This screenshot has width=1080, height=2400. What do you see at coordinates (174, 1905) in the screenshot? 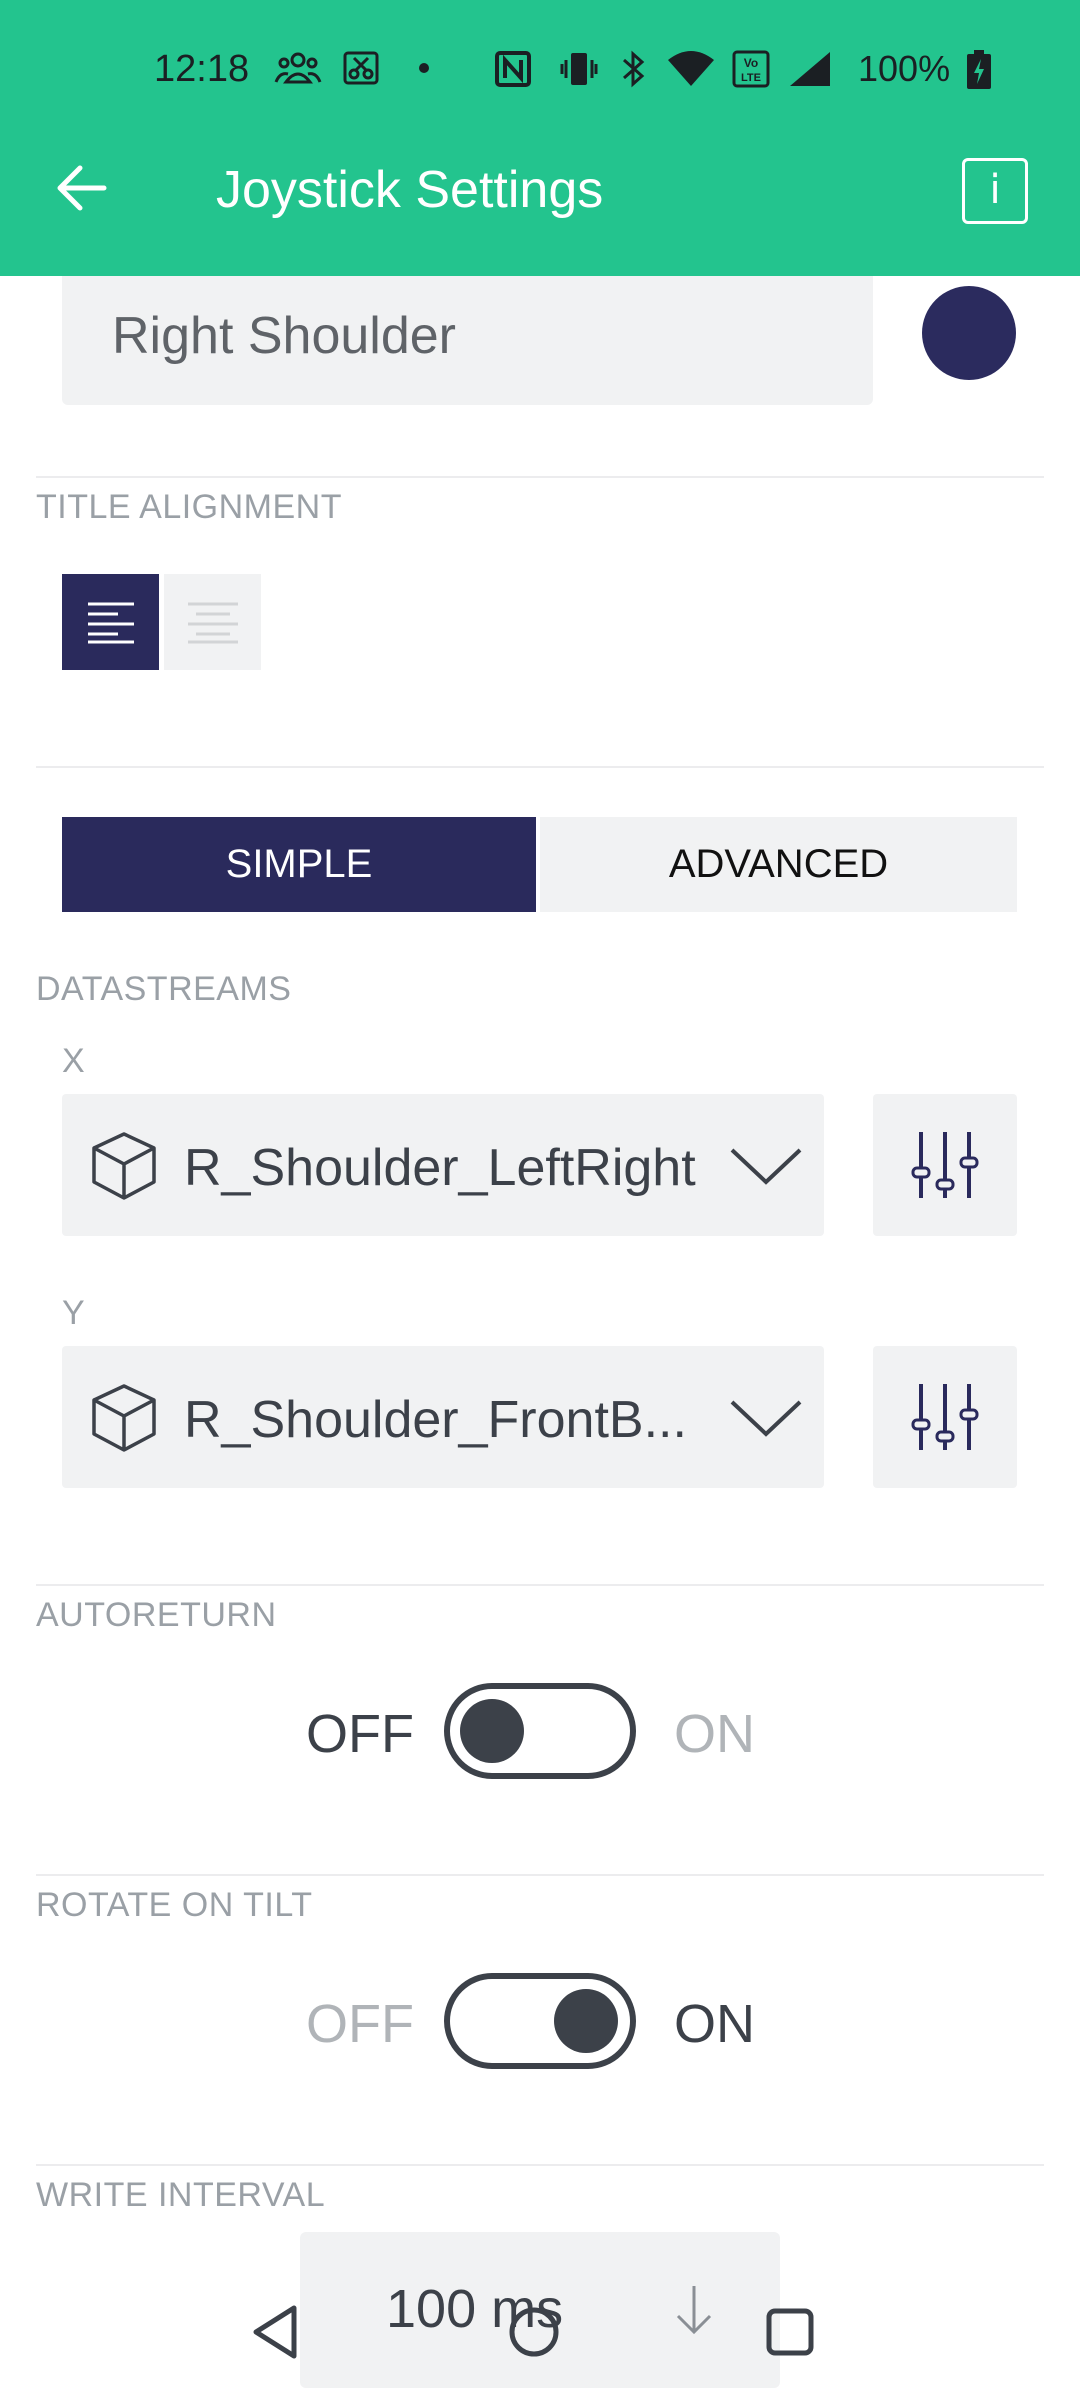
I see `rotate-on-tilt-label: ROTATE ON TILT` at bounding box center [174, 1905].